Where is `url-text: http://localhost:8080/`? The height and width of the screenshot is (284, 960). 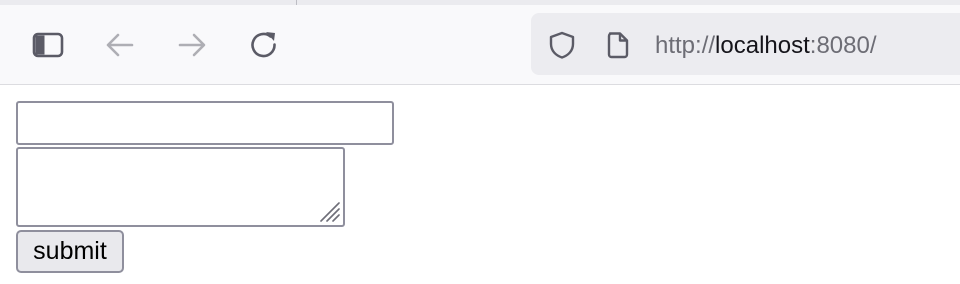 url-text: http://localhost:8080/ is located at coordinates (766, 46).